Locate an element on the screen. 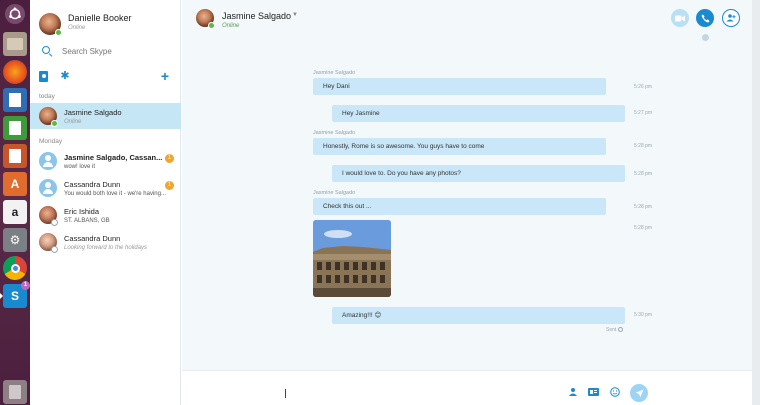 The height and width of the screenshot is (405, 760). window-edge is located at coordinates (756, 202).